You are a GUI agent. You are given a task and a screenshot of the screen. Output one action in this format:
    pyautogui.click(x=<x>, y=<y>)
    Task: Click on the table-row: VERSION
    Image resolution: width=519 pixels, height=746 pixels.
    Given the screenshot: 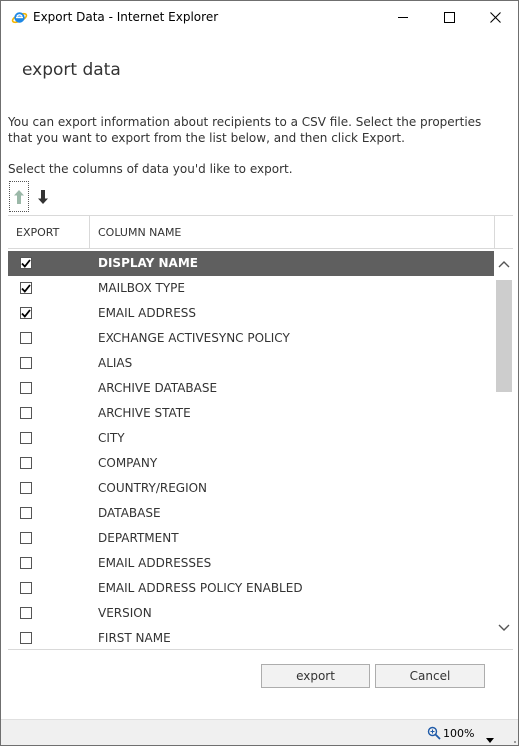 What is the action you would take?
    pyautogui.click(x=251, y=613)
    